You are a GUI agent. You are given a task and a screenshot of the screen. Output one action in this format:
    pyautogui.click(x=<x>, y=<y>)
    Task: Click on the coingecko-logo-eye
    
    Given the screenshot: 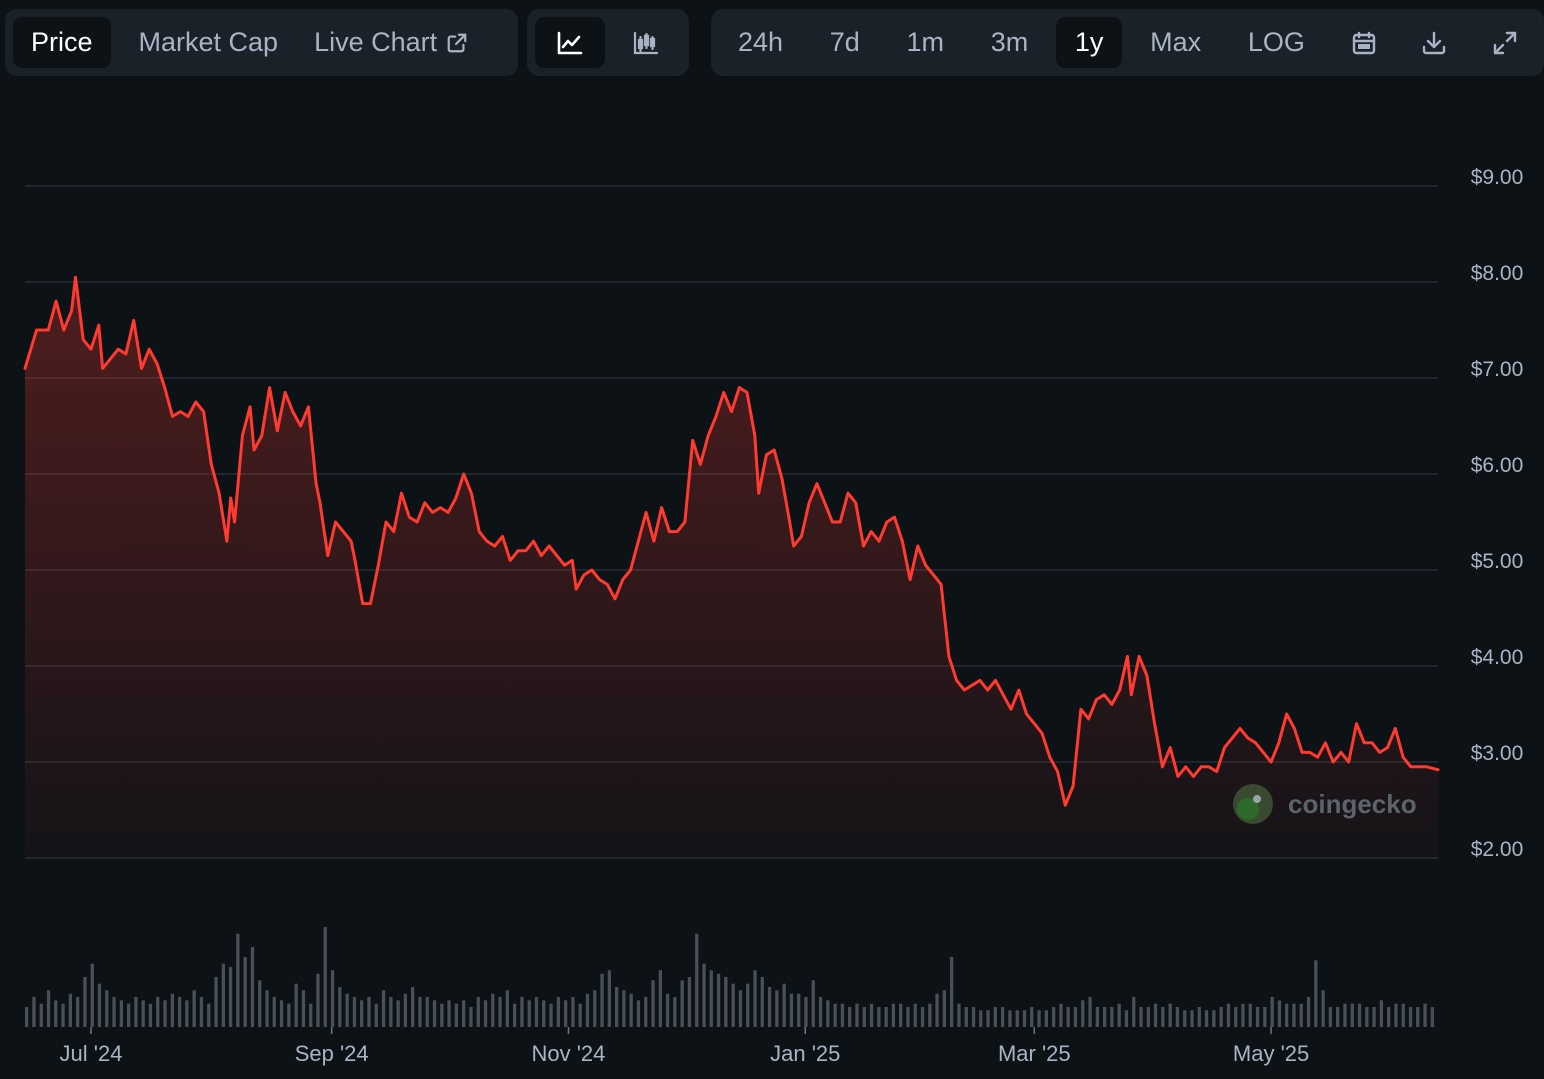 What is the action you would take?
    pyautogui.click(x=1257, y=799)
    